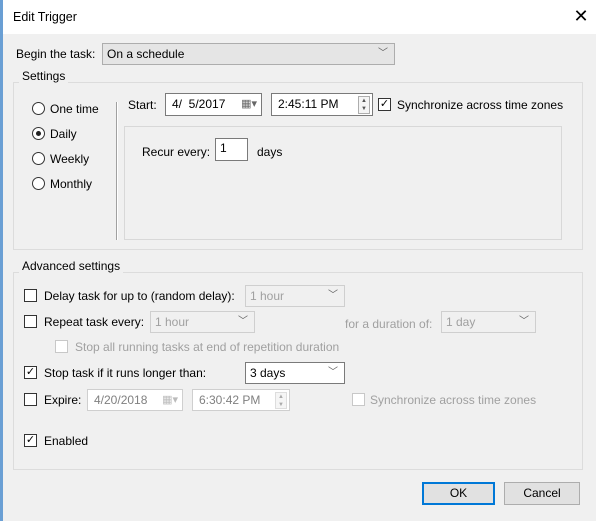 The image size is (596, 521). Describe the element at coordinates (30, 295) in the screenshot. I see `delay-task-checkbox` at that location.